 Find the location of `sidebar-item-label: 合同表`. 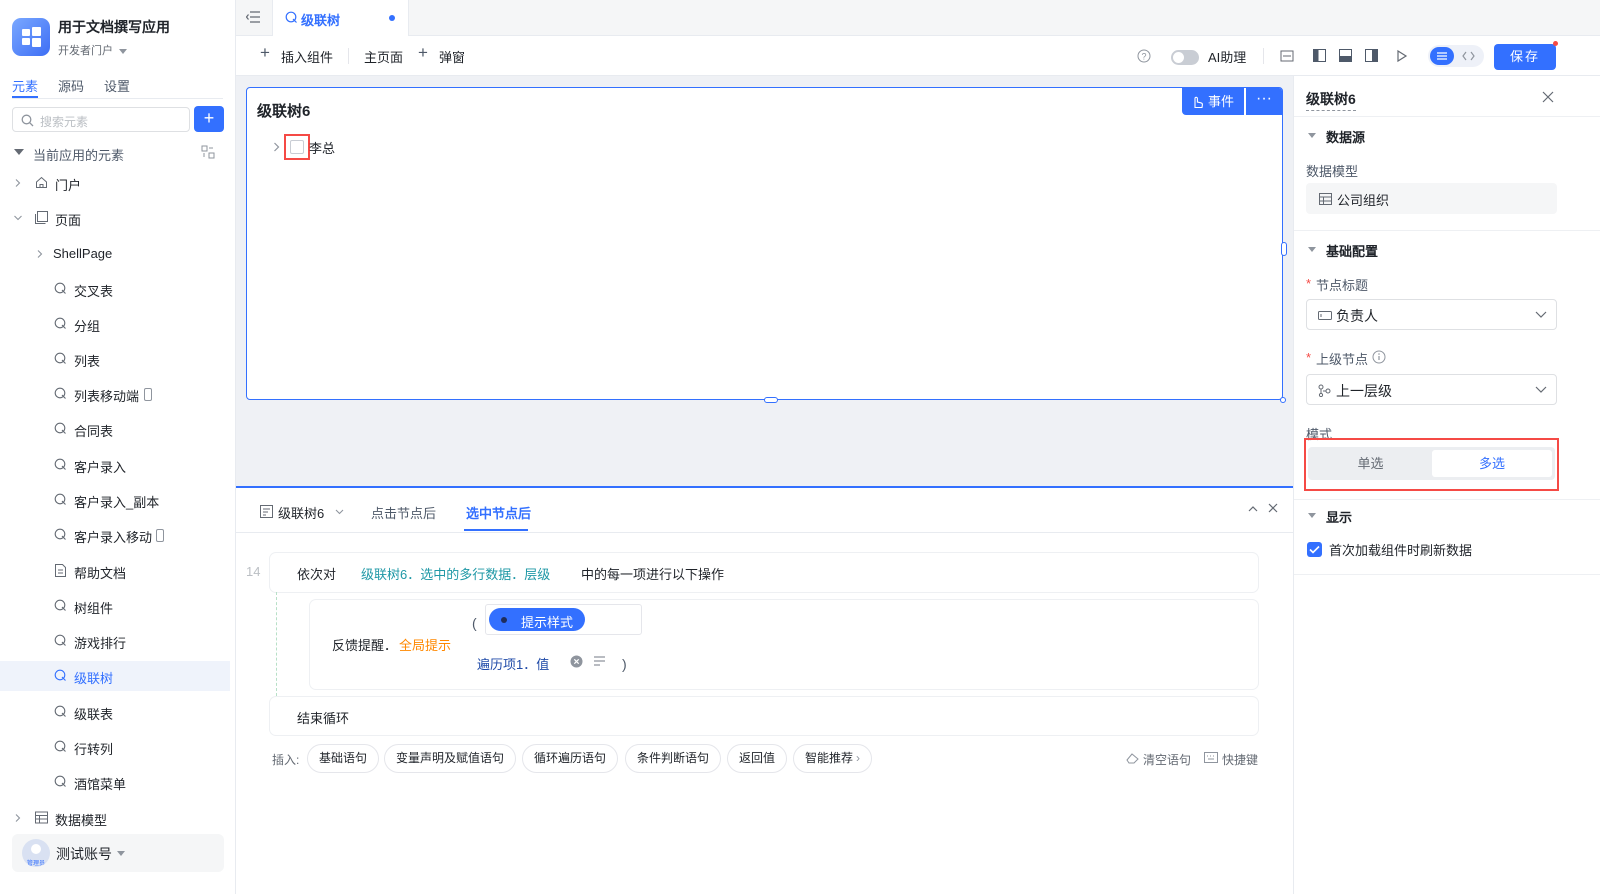

sidebar-item-label: 合同表 is located at coordinates (94, 431).